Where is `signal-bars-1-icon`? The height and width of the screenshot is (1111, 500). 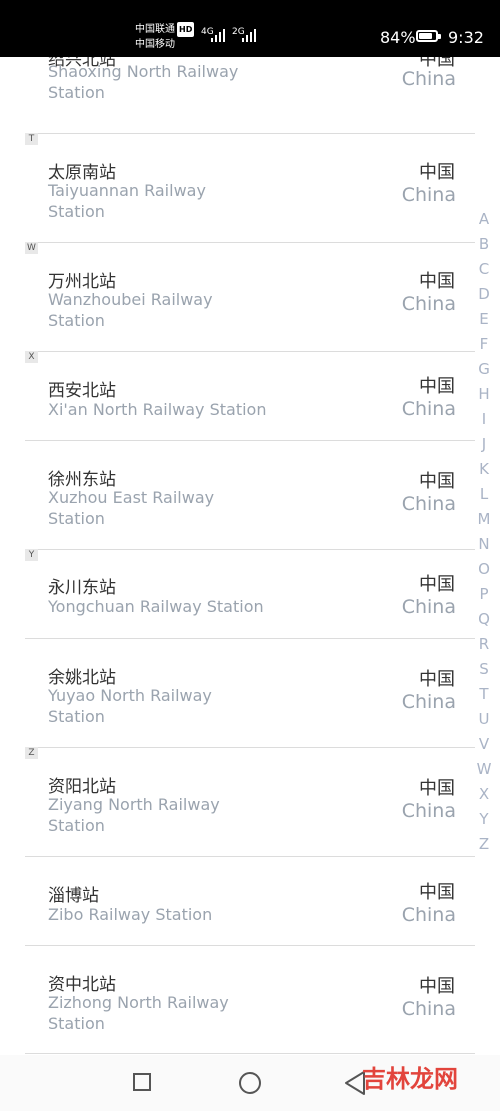 signal-bars-1-icon is located at coordinates (218, 35).